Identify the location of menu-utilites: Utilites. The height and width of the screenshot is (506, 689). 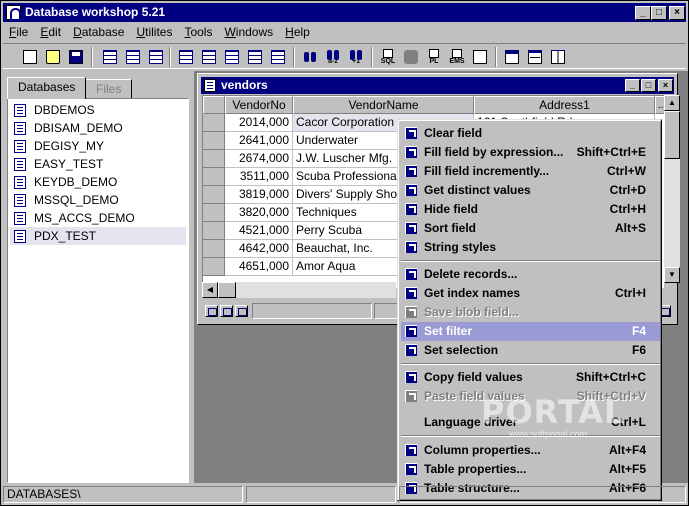
(154, 32).